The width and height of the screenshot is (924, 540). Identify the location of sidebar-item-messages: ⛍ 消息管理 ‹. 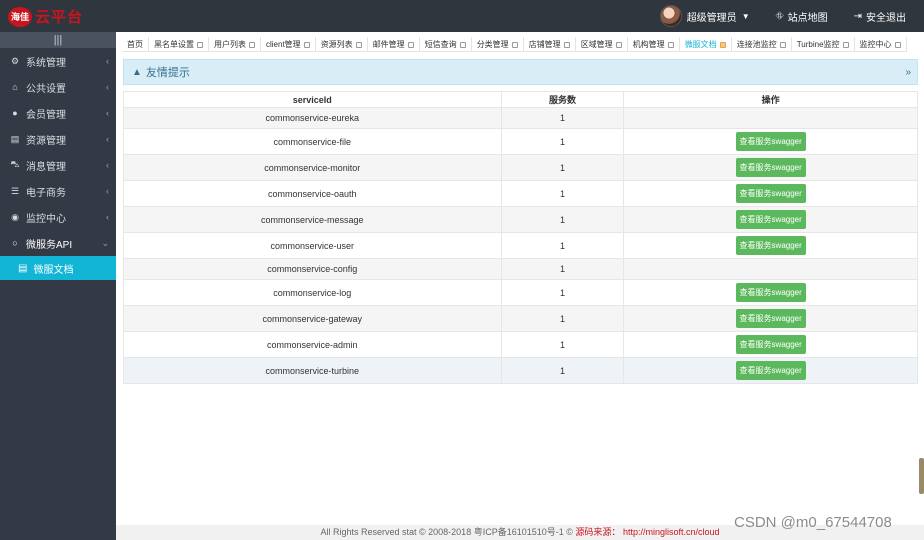
(58, 165).